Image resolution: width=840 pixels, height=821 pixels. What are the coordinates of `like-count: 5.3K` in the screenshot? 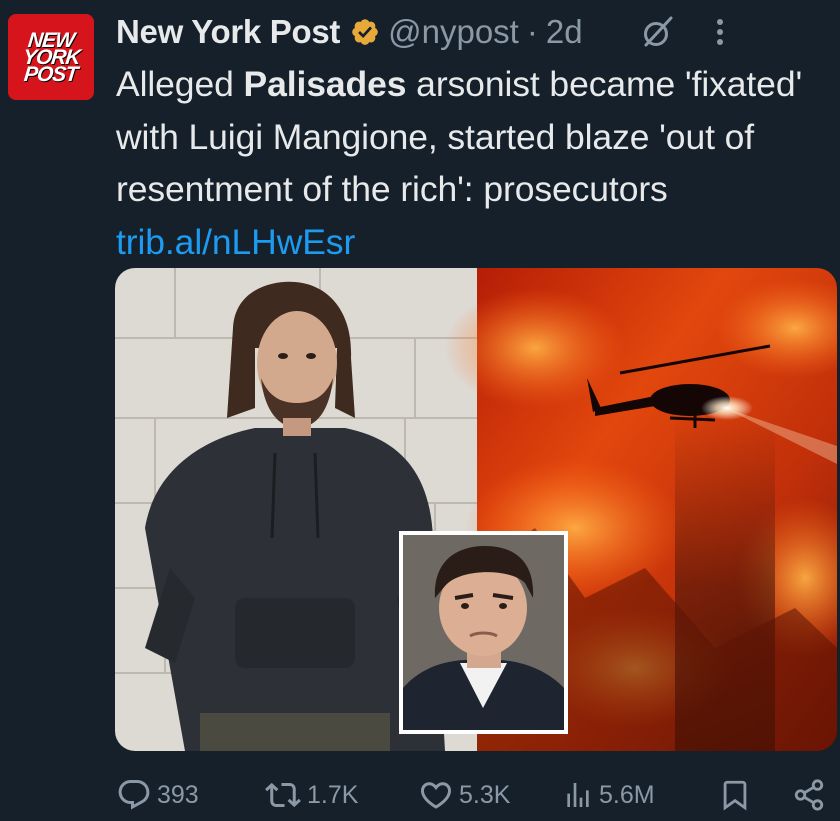 It's located at (485, 794).